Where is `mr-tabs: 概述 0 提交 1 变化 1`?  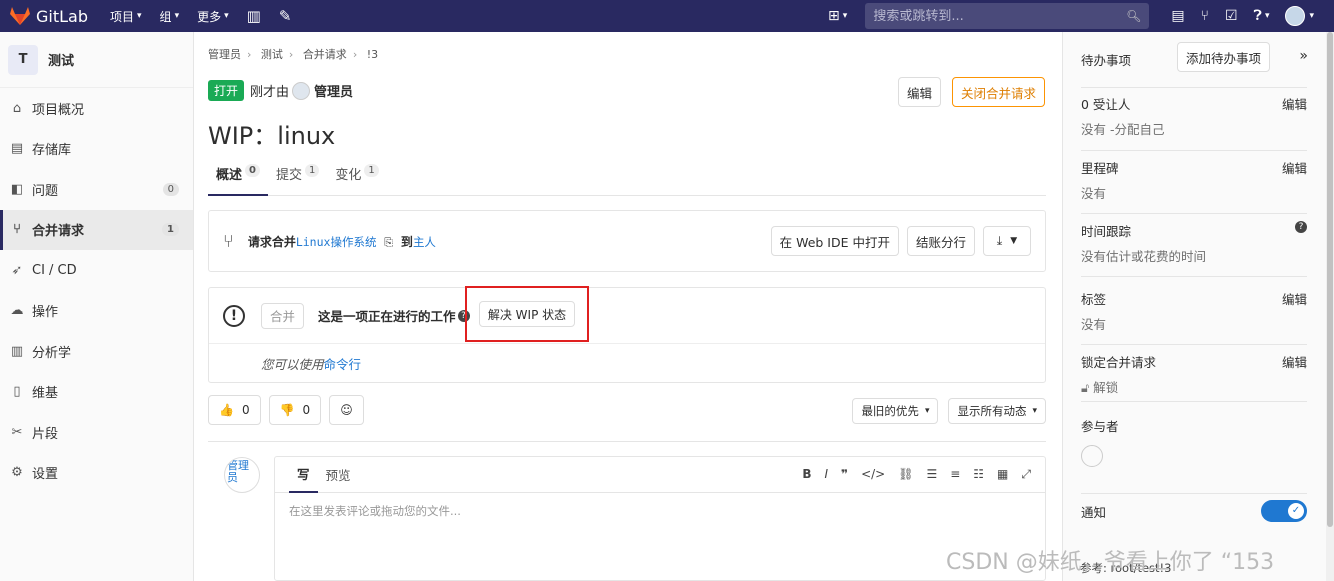
mr-tabs: 概述 0 提交 1 变化 1 is located at coordinates (627, 178).